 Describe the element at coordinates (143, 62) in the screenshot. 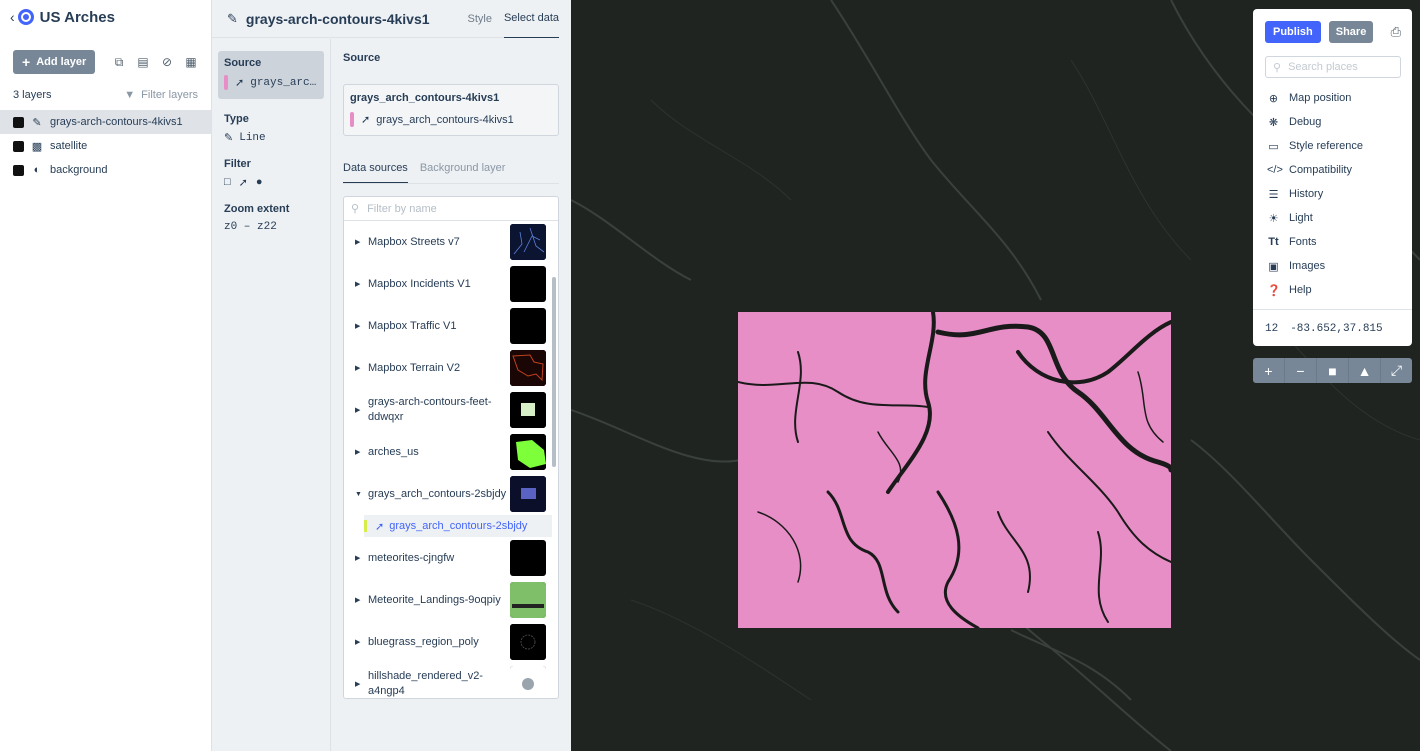

I see `folder-icon: ▤` at that location.